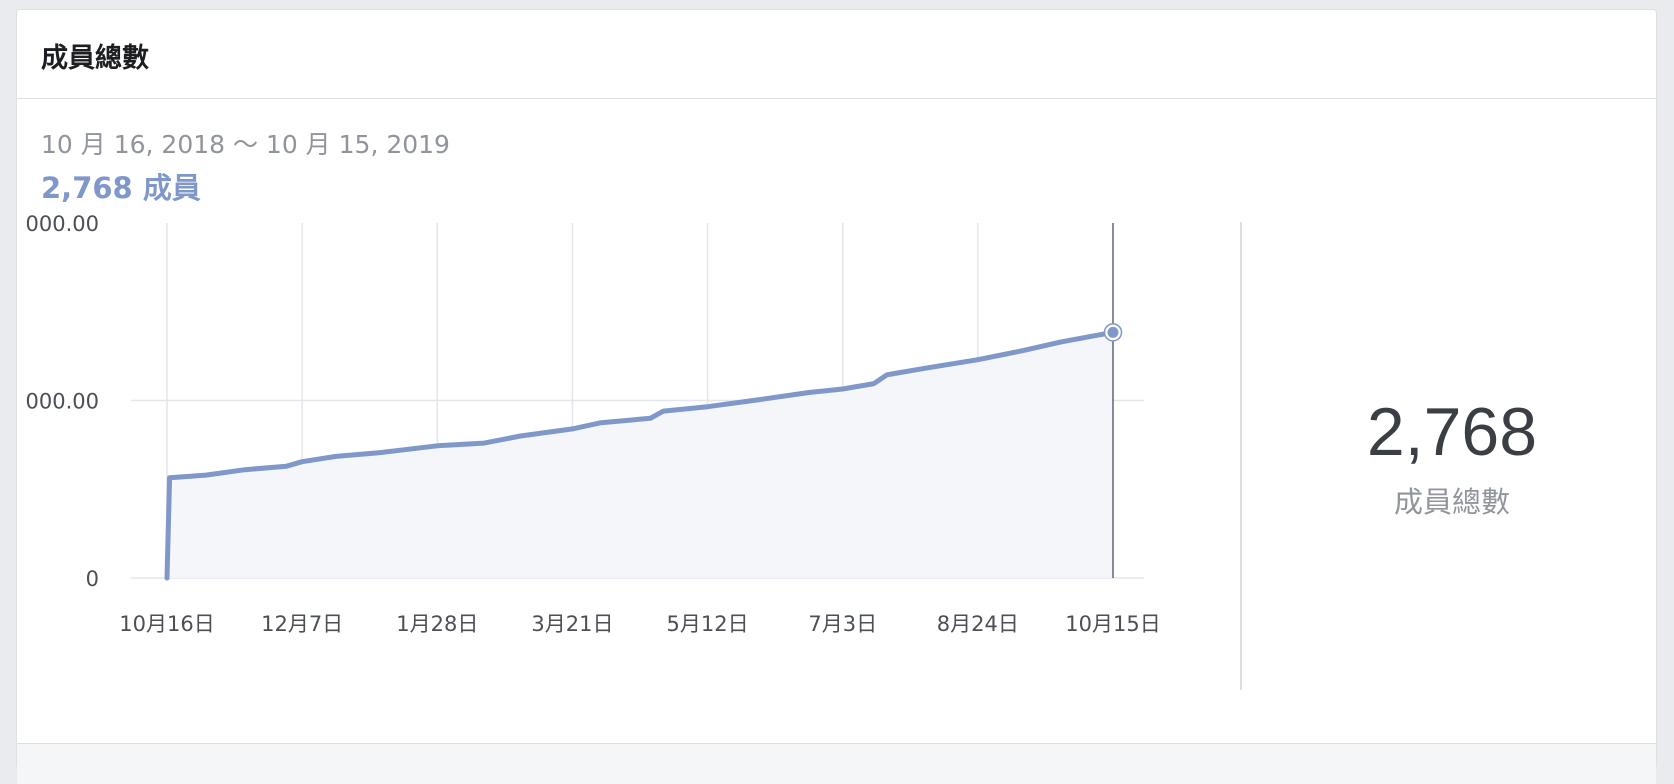 The image size is (1674, 784). I want to click on summary-value: 2,768, so click(1452, 432).